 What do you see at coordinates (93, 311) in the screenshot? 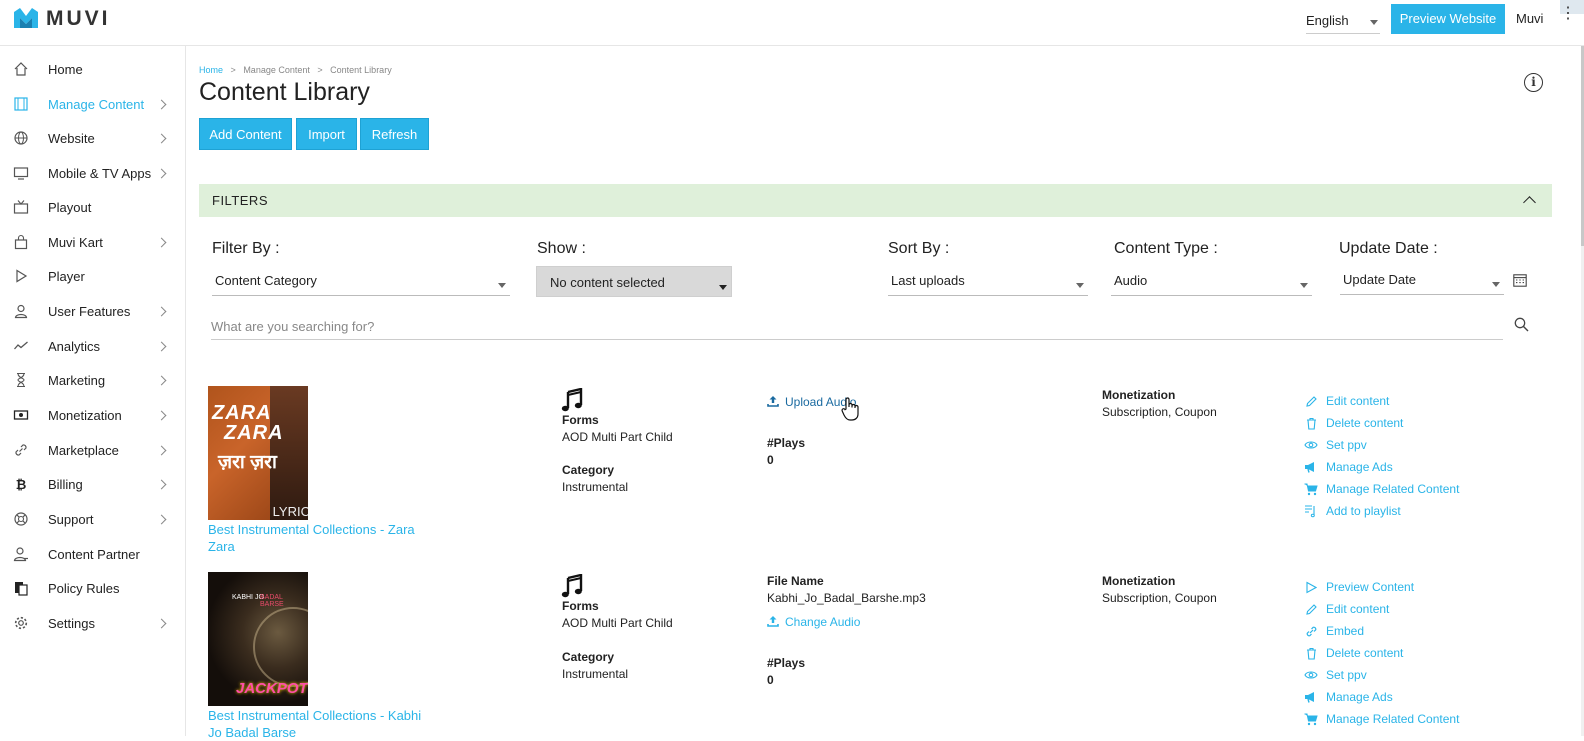
I see `sidebar-item-user-features: User Features` at bounding box center [93, 311].